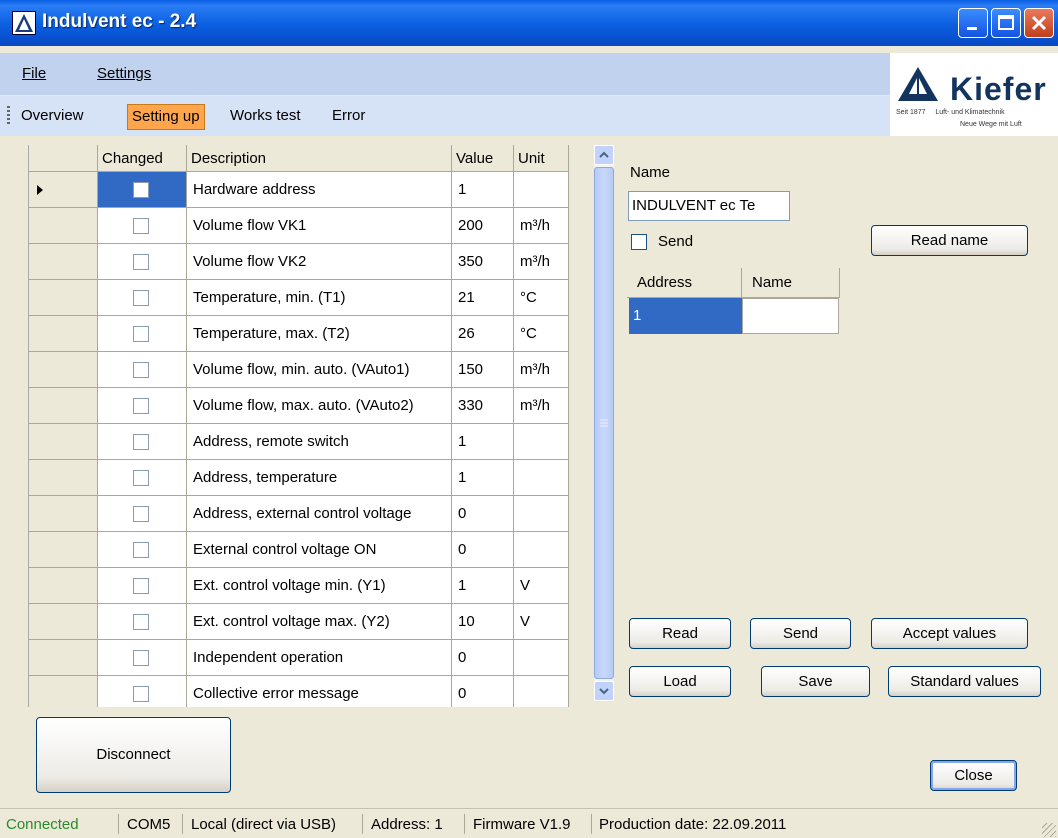  Describe the element at coordinates (483, 262) in the screenshot. I see `value-cell: 350` at that location.